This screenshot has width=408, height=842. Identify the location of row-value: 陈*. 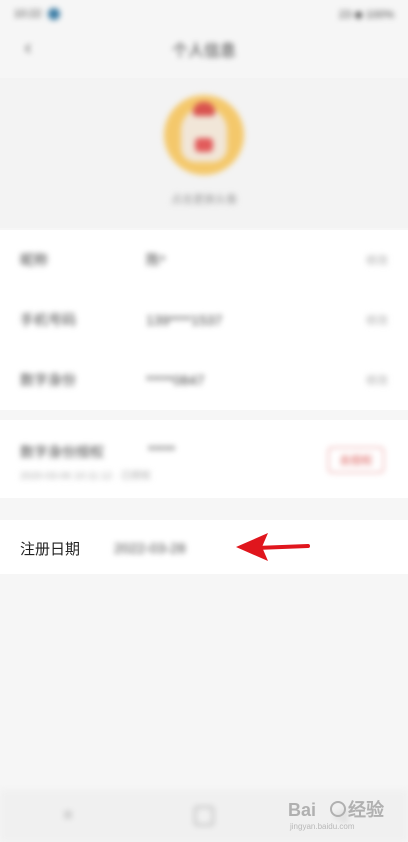
(156, 260).